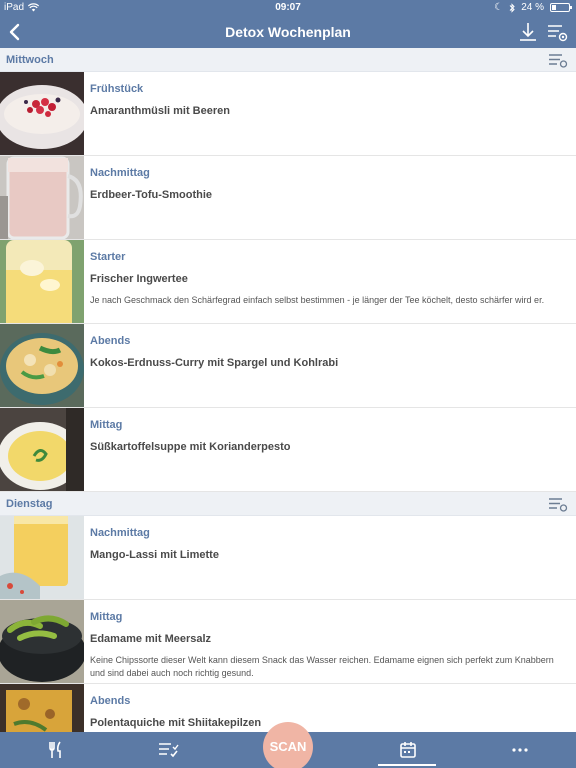 The height and width of the screenshot is (768, 576). I want to click on moon-icon: ☾, so click(499, 7).